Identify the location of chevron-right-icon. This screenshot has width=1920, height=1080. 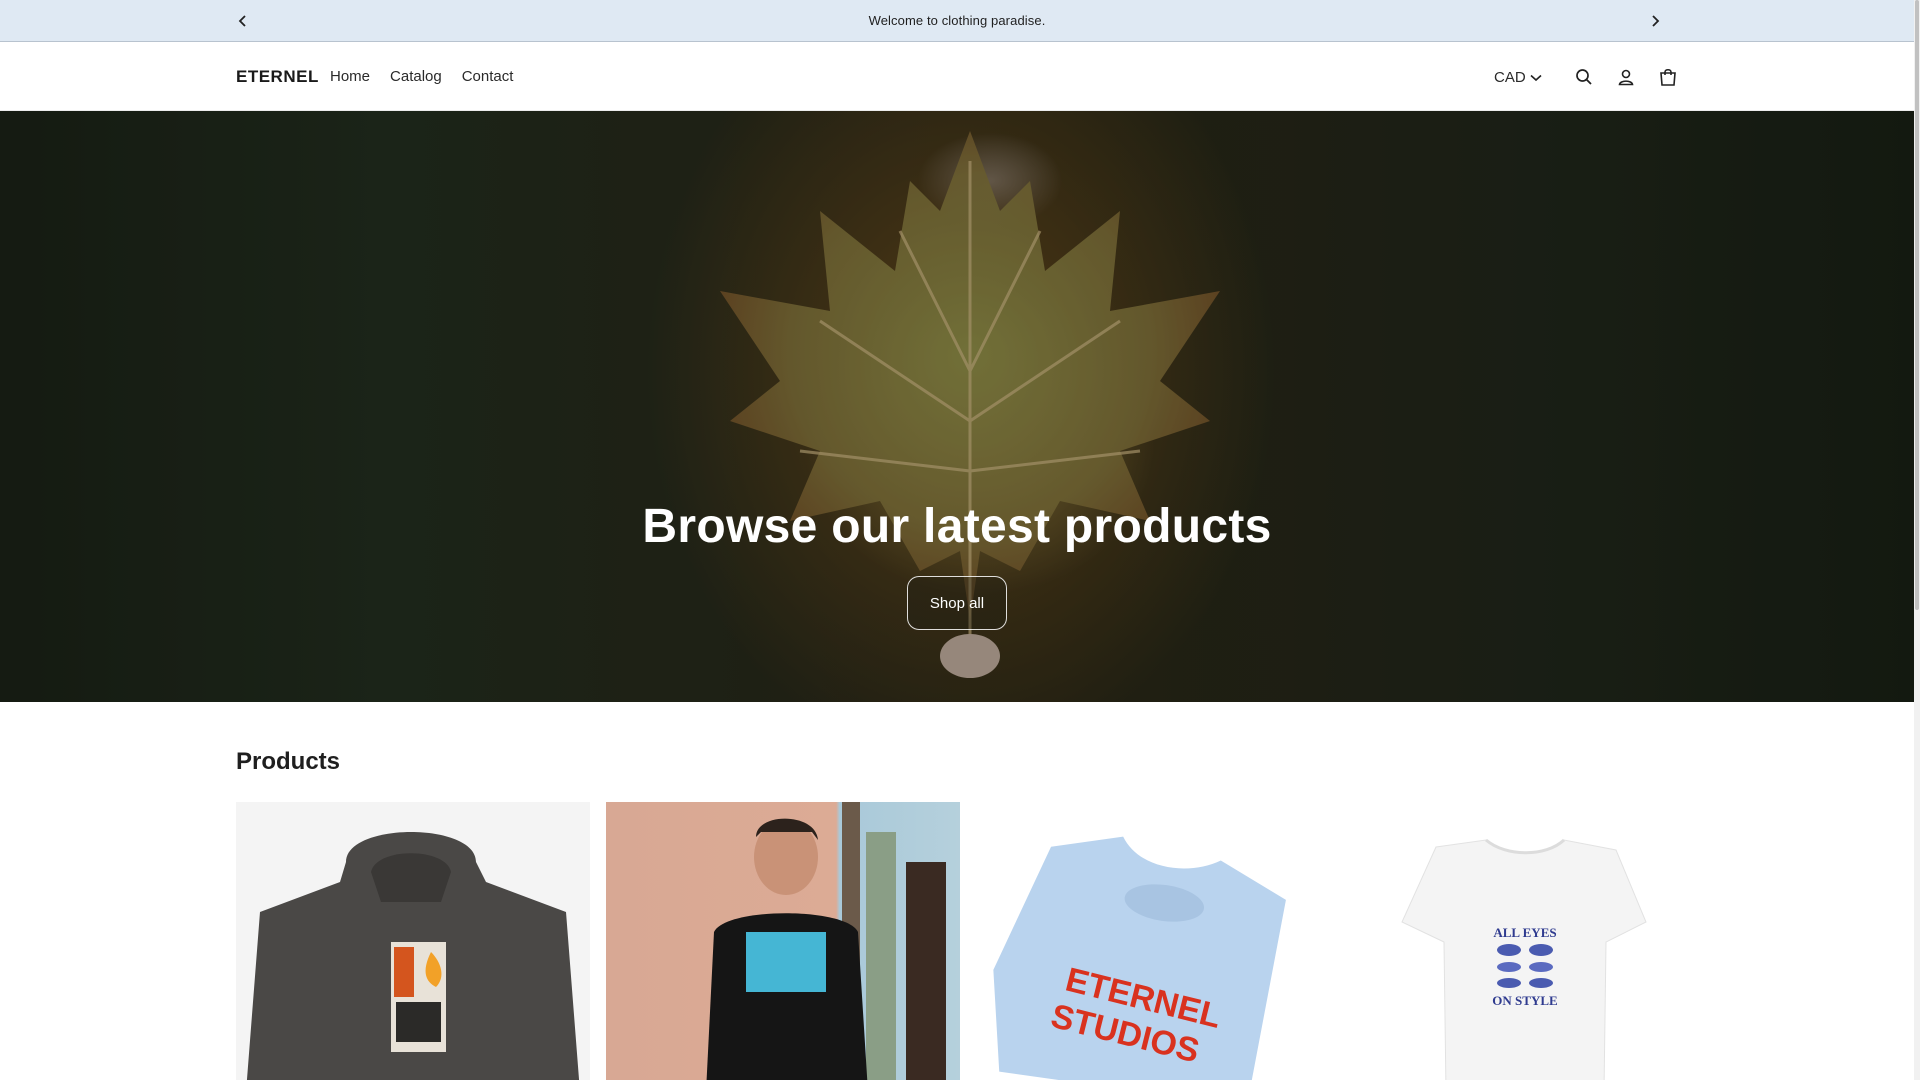
(1655, 21).